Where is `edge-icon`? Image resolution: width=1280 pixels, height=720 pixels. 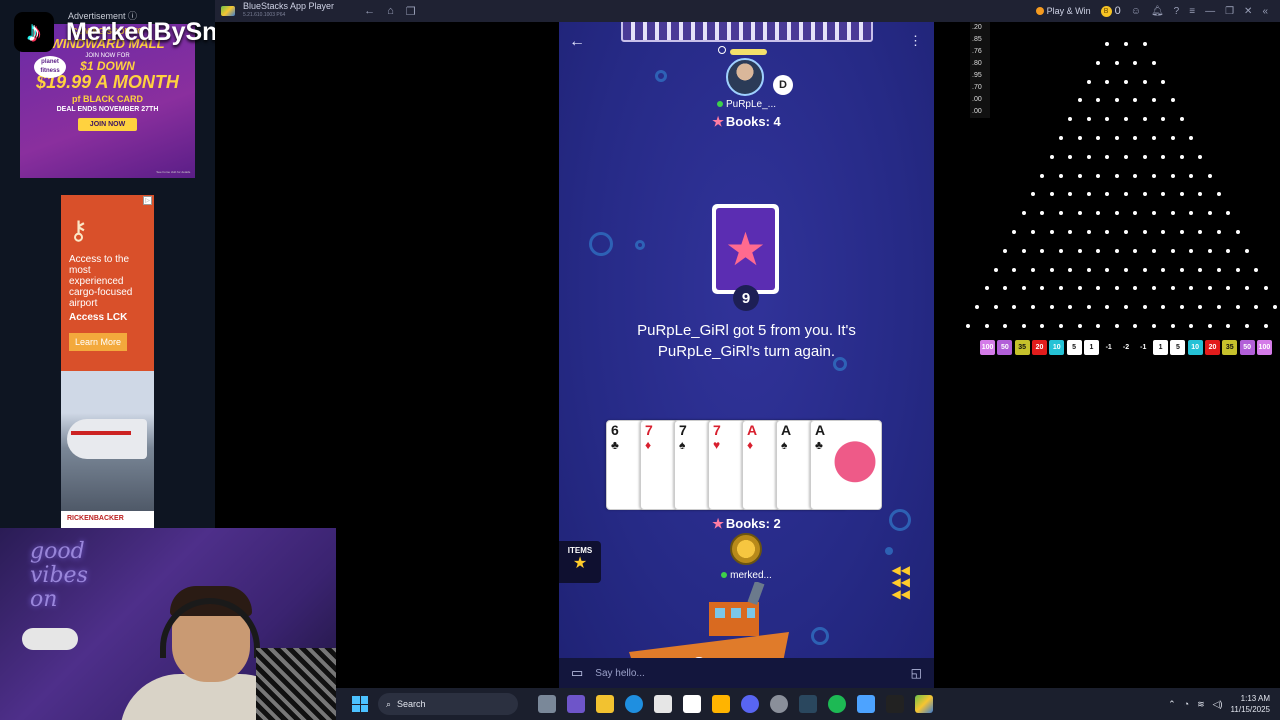 edge-icon is located at coordinates (634, 704).